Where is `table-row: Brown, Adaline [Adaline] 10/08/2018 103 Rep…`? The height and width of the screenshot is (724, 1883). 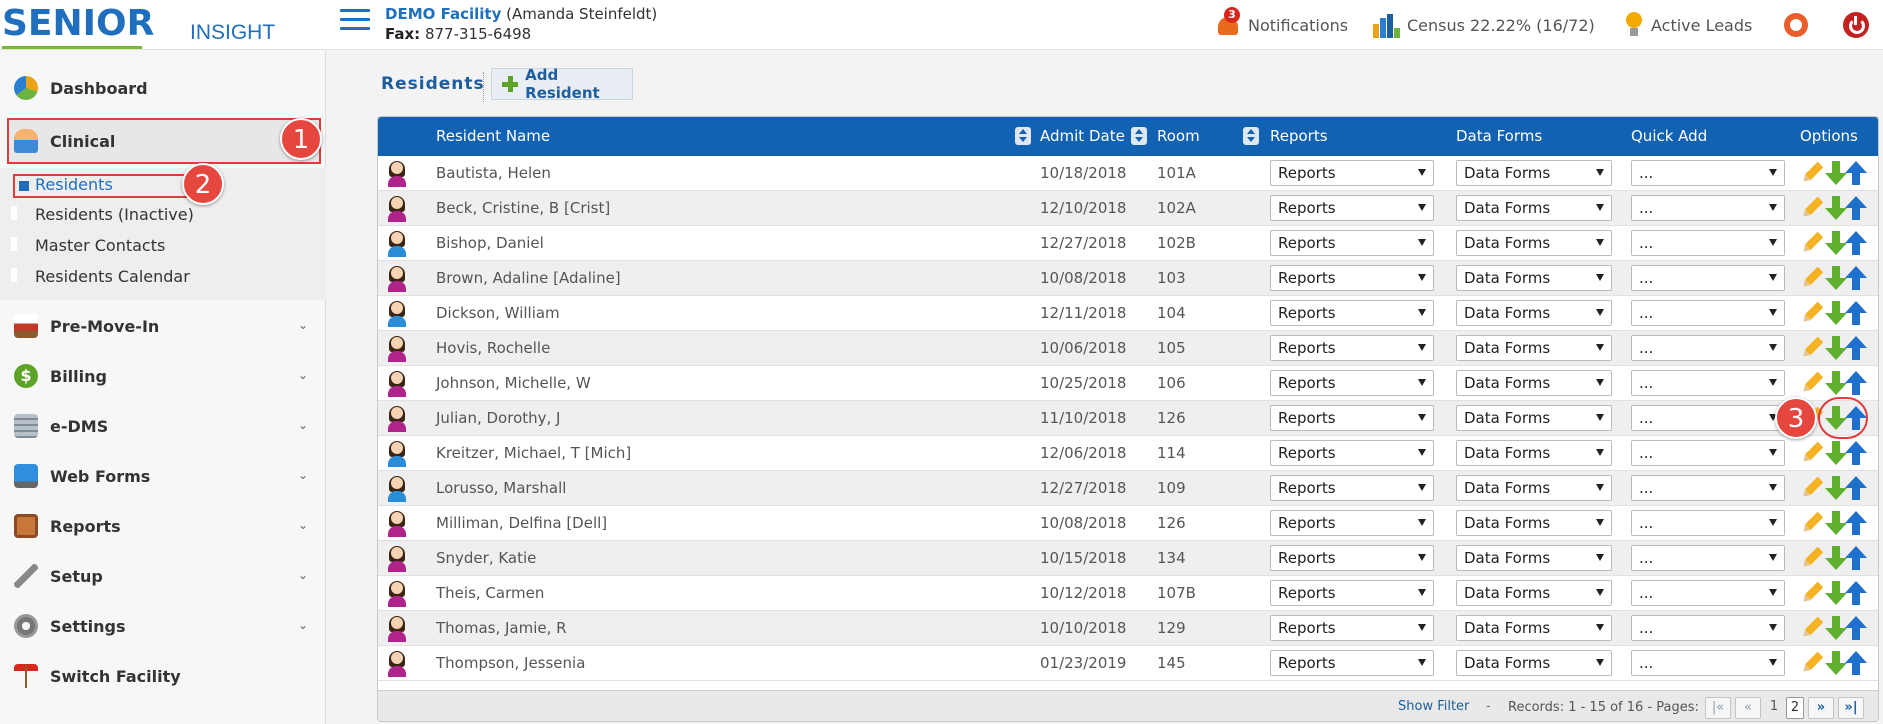
table-row: Brown, Adaline [Adaline] 10/08/2018 103 Rep… is located at coordinates (1128, 278).